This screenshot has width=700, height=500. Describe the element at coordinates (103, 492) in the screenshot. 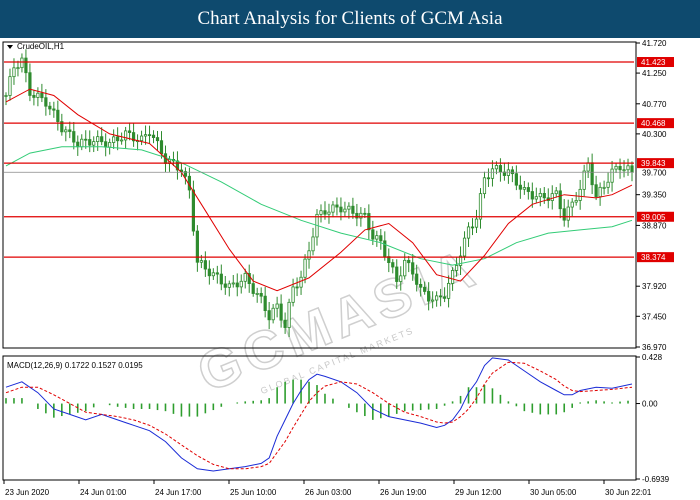

I see `time-tick-label: 24 Jun 01:00` at that location.